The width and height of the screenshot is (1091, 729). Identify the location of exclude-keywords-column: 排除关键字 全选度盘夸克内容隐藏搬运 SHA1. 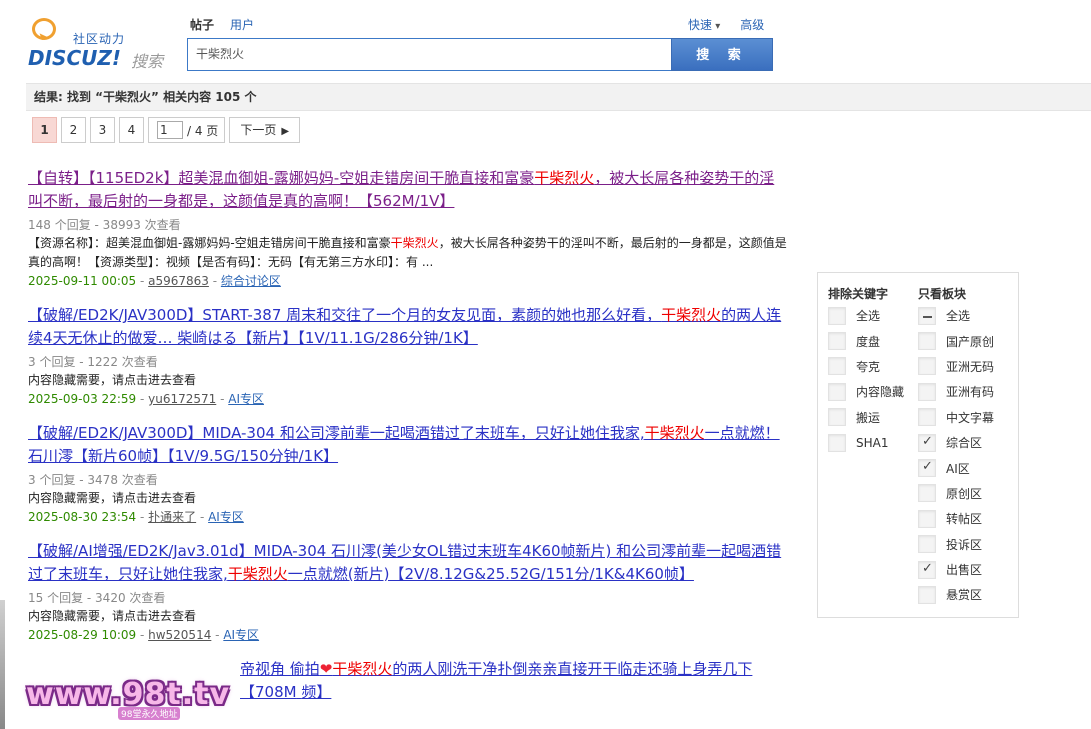
(866, 370).